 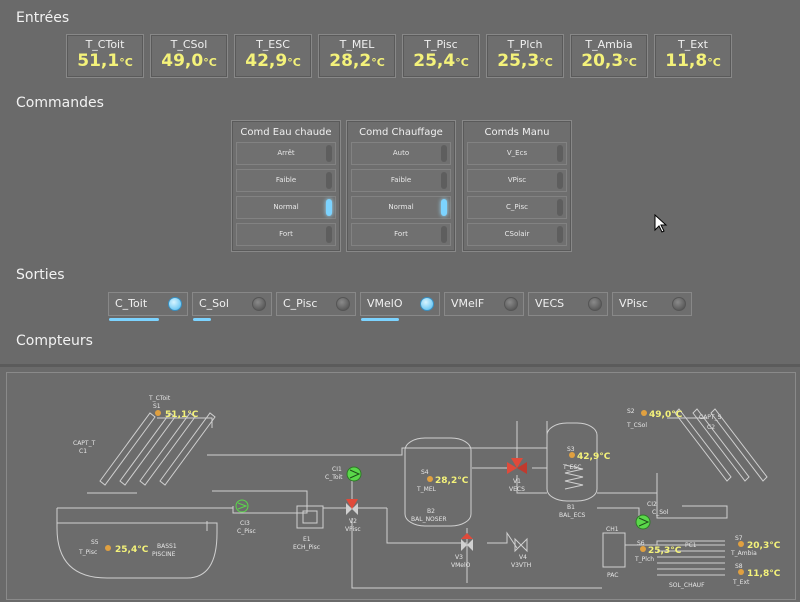 I want to click on valve-v1-icon, so click(x=517, y=466).